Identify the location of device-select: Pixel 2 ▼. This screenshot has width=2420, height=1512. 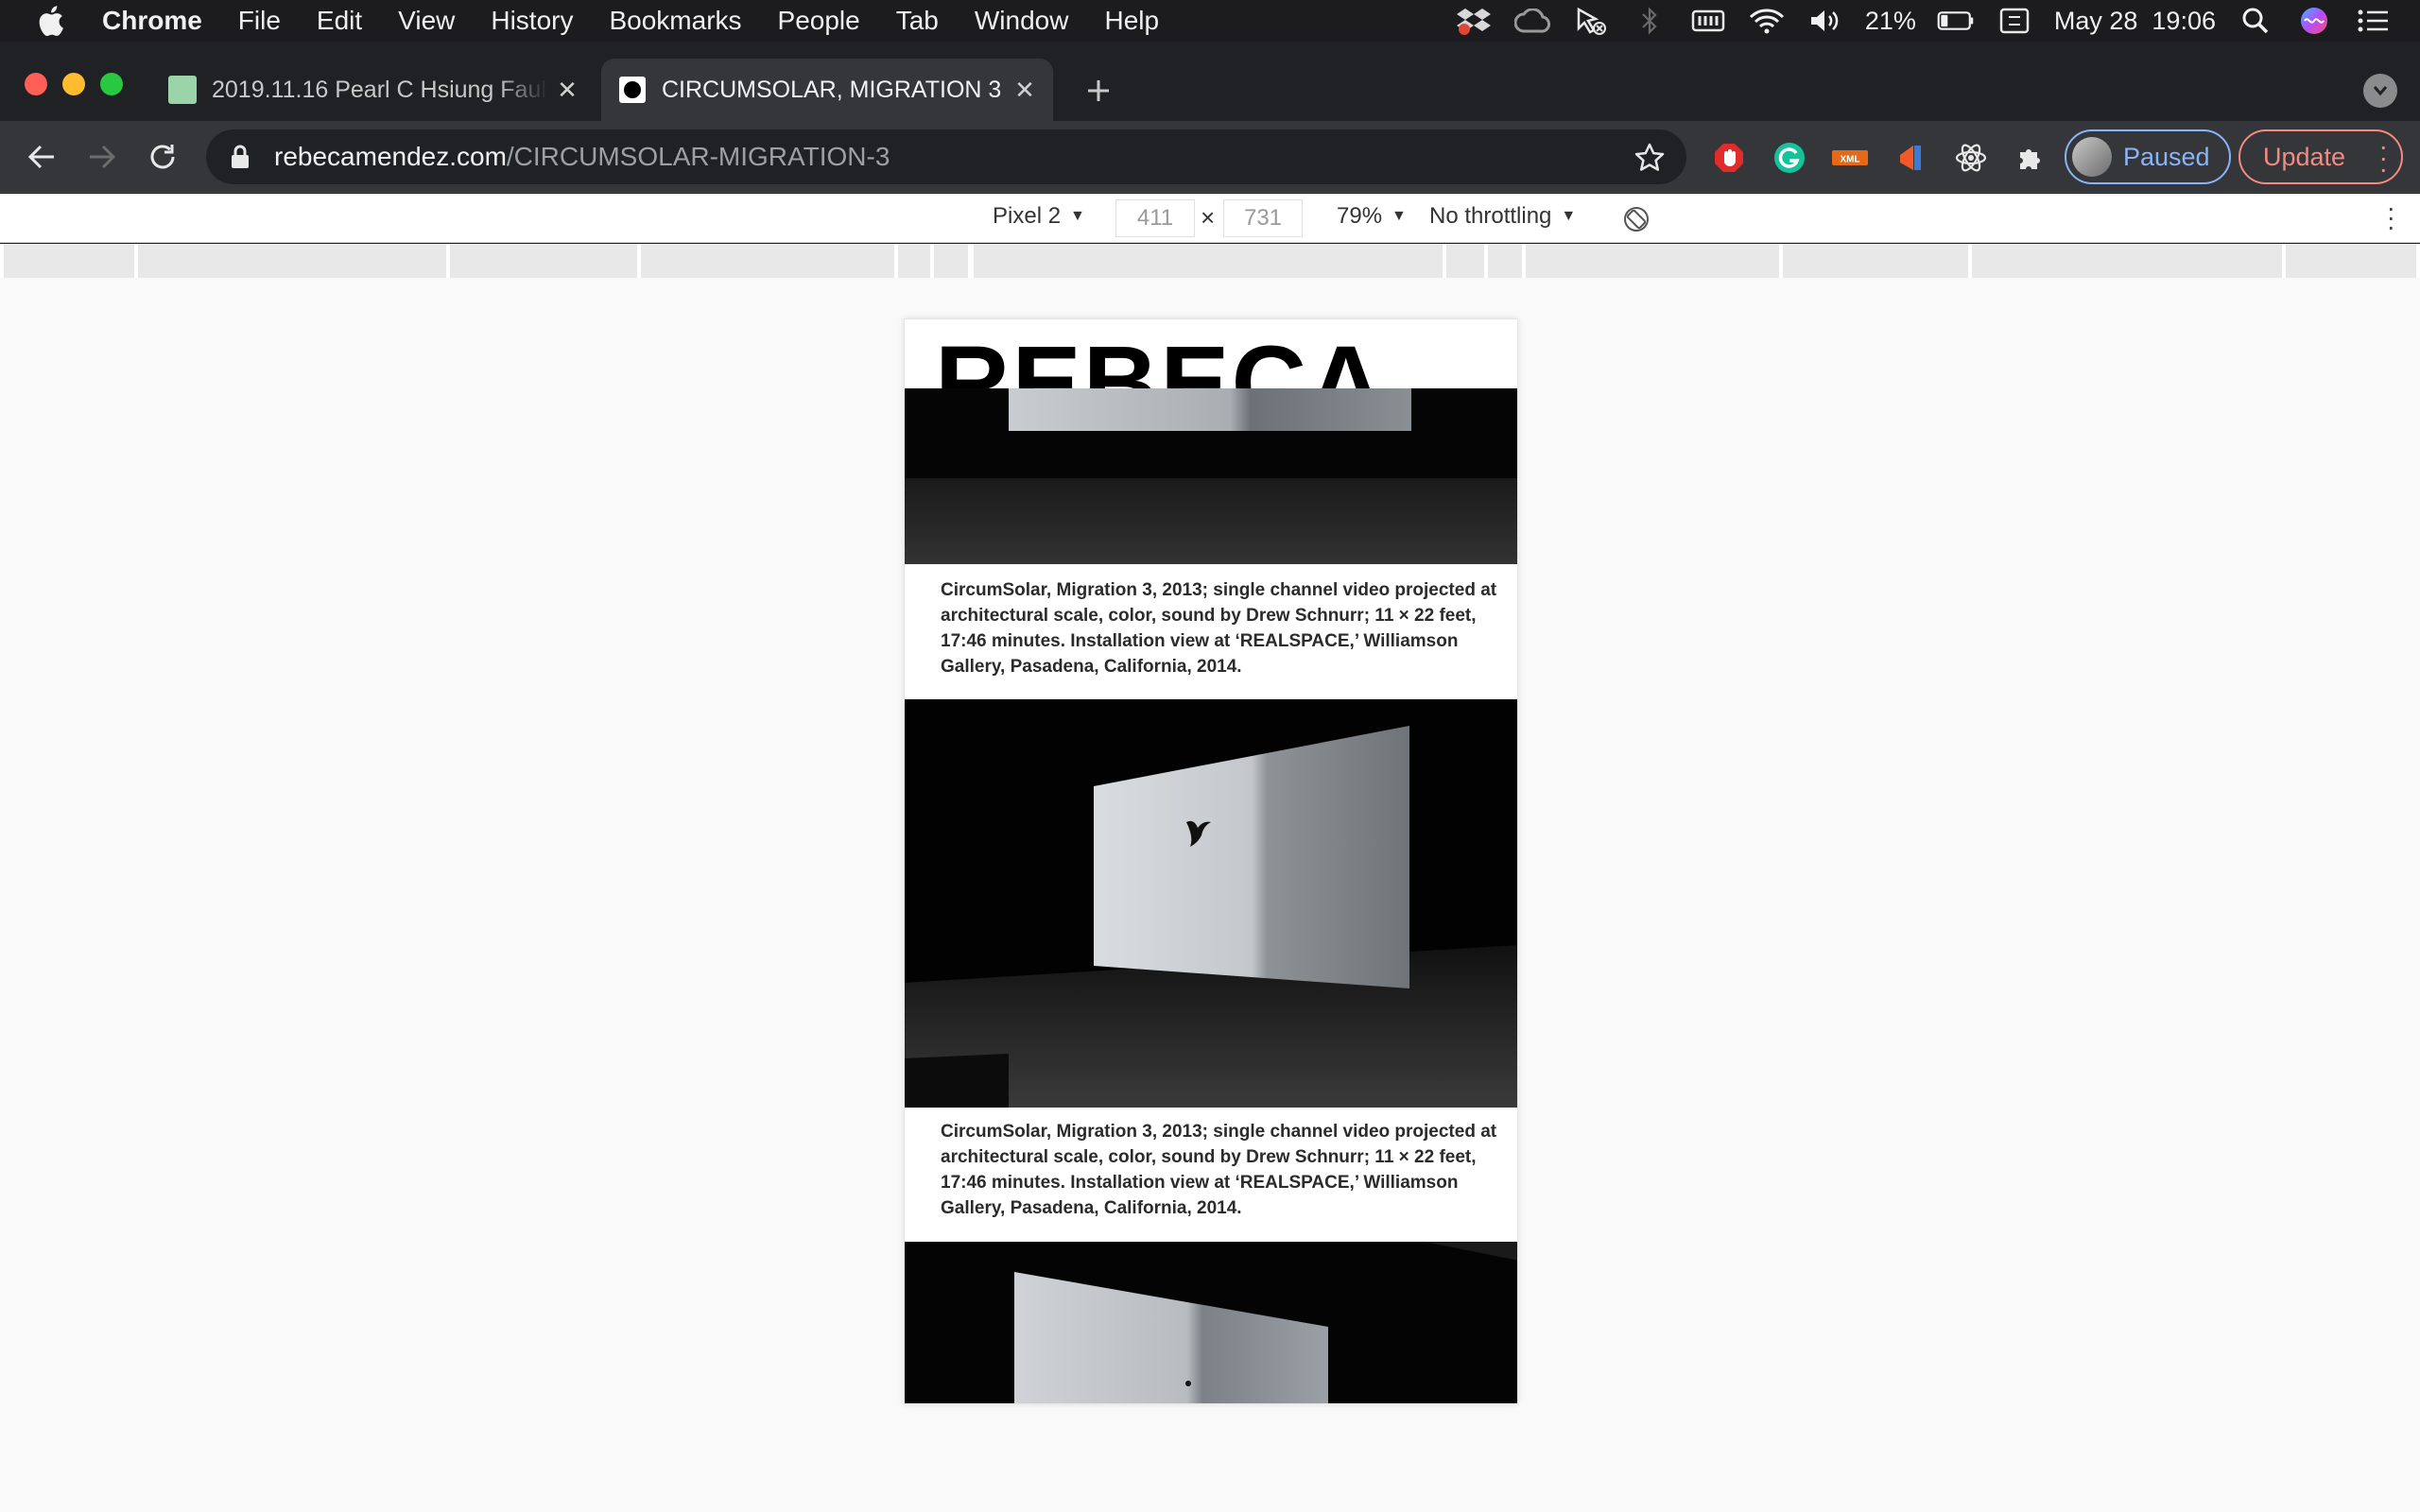
(1039, 216).